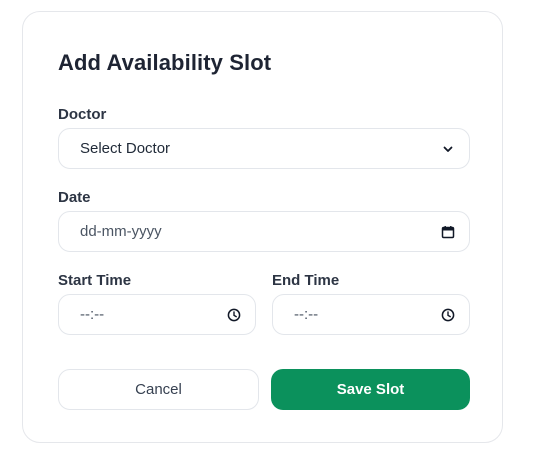  I want to click on start-time-input: --:--, so click(157, 314).